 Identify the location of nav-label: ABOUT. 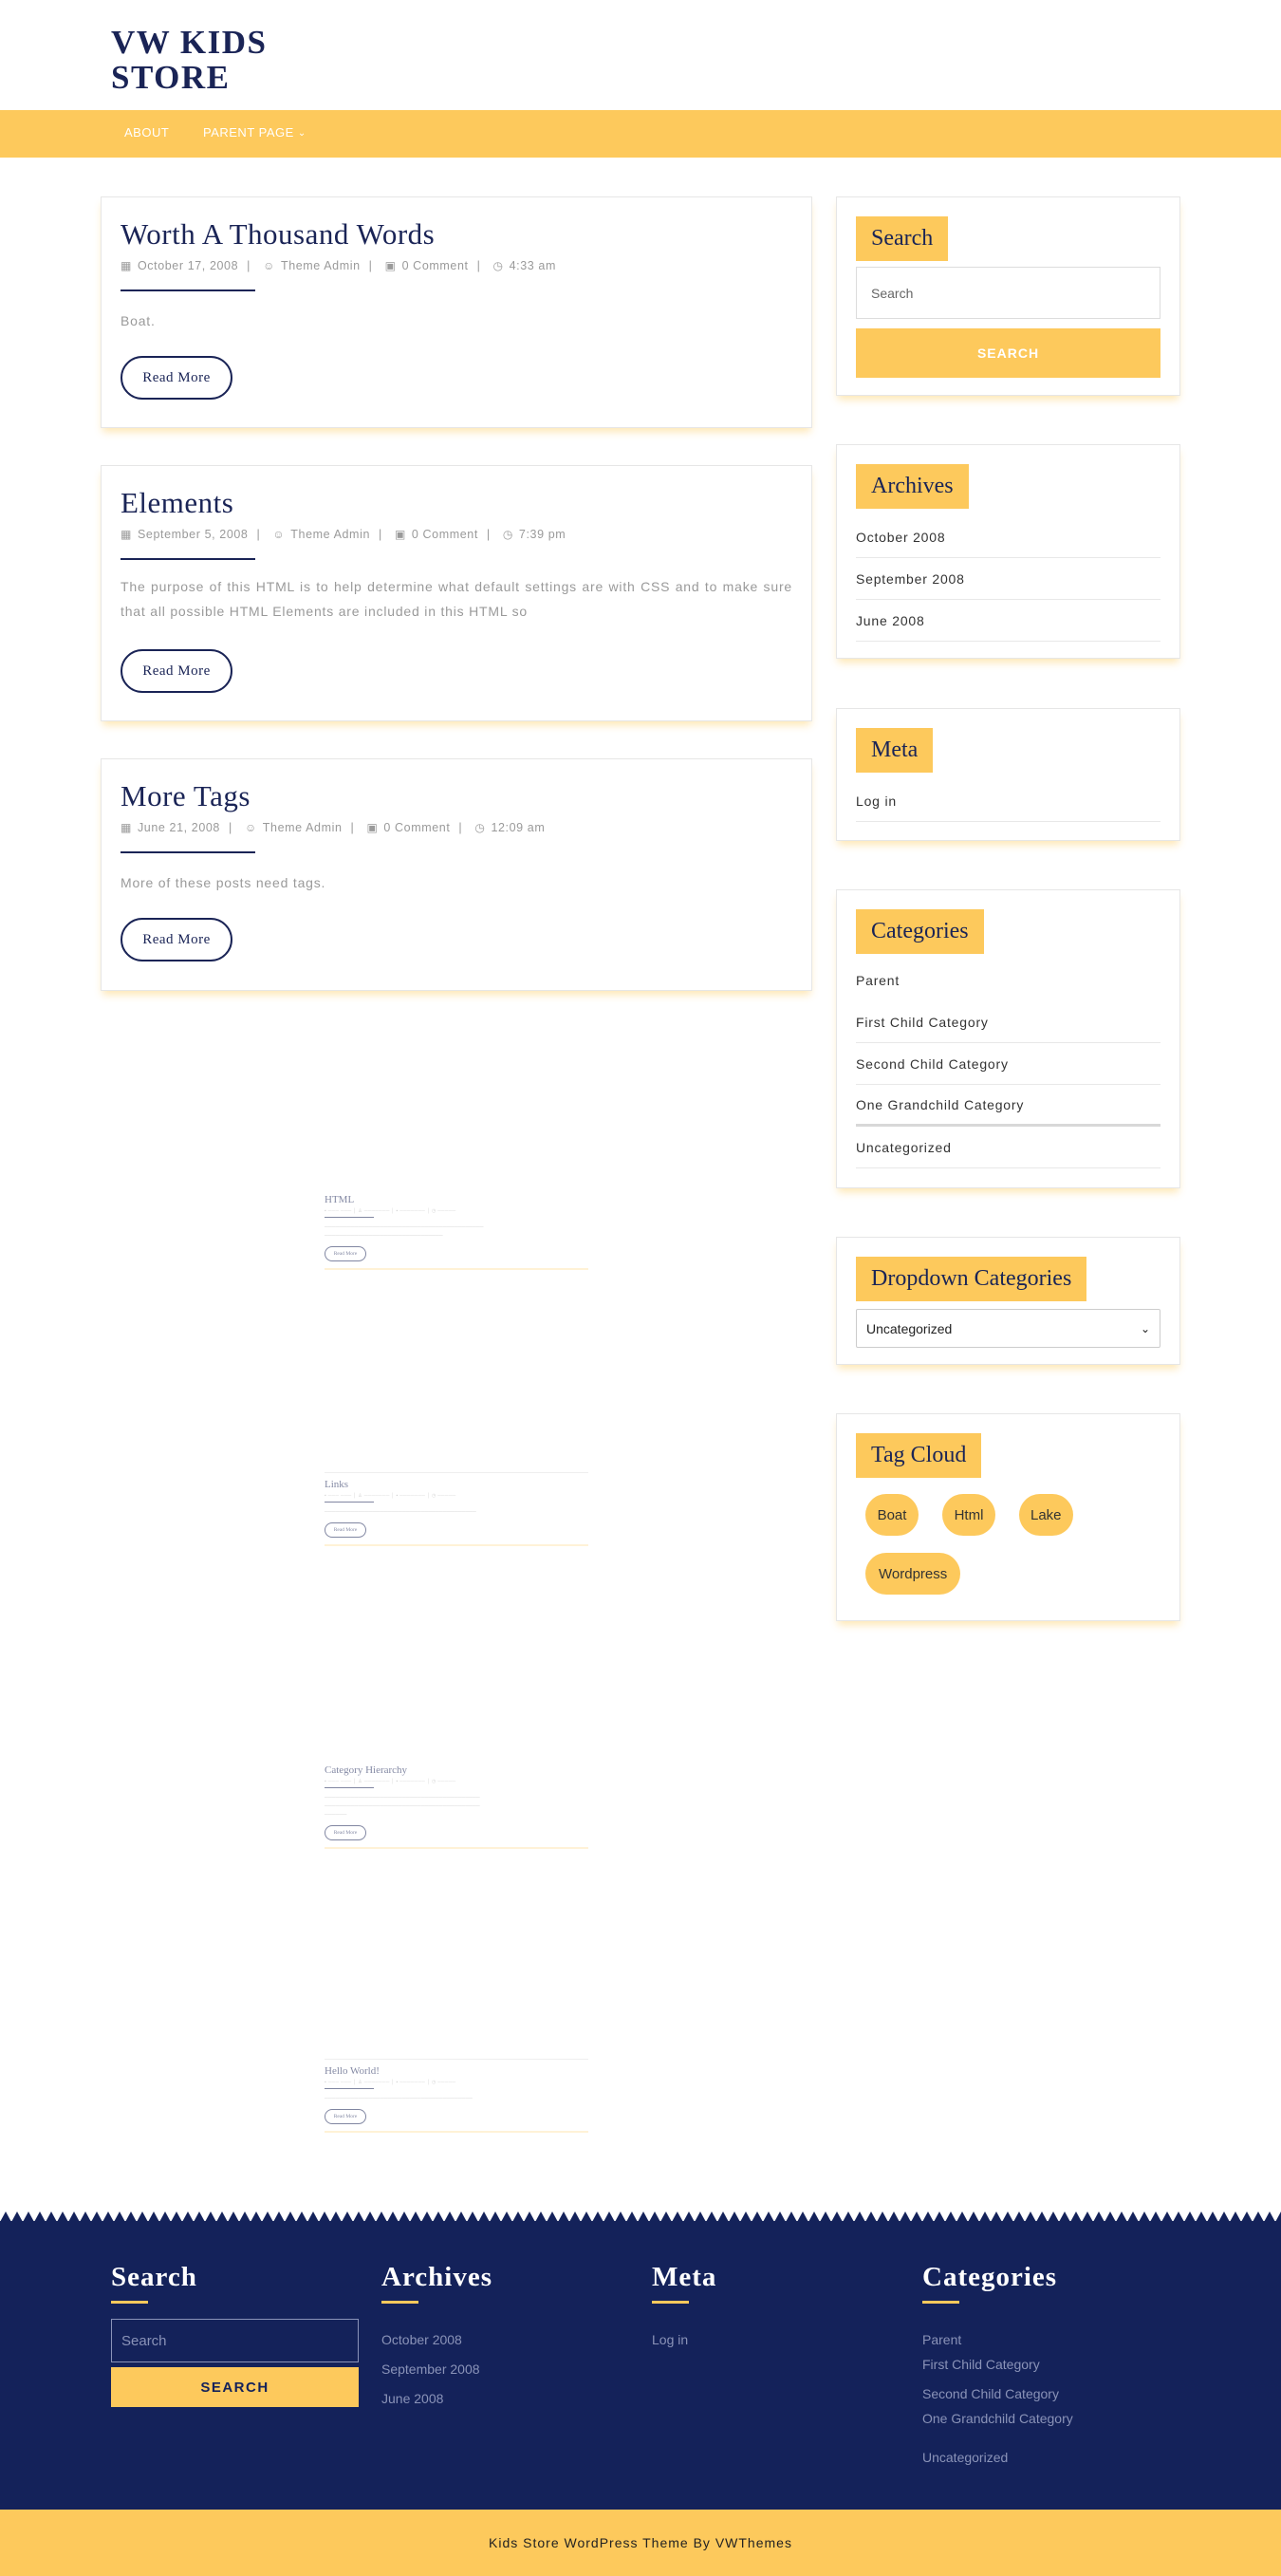
(147, 132).